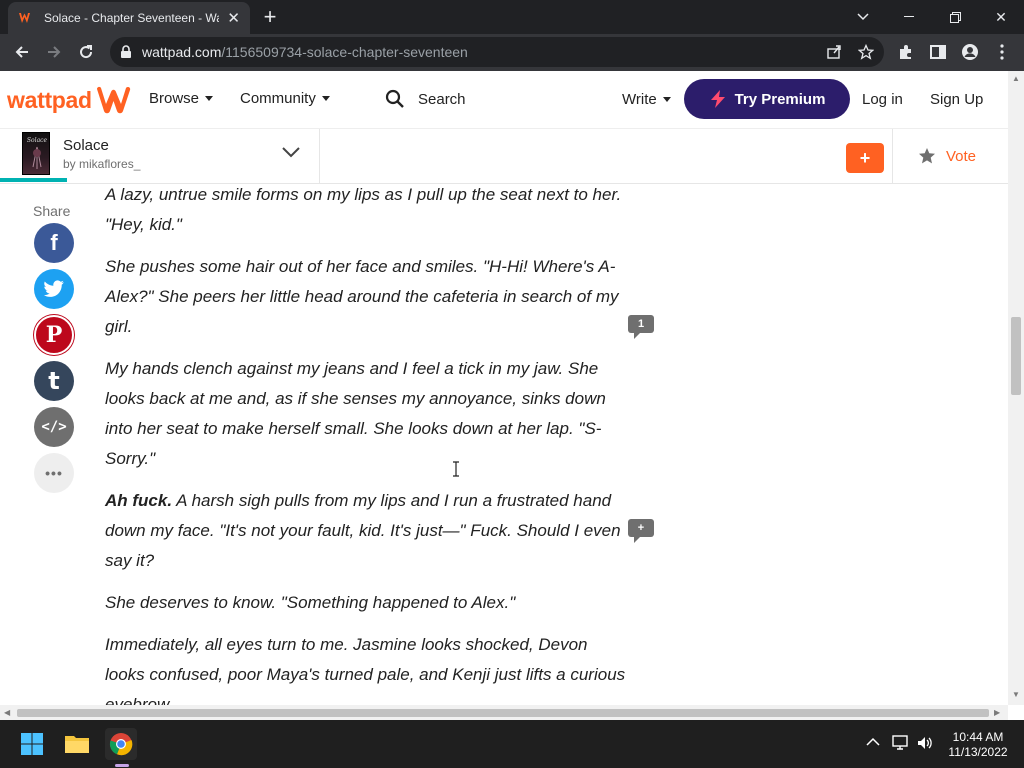  Describe the element at coordinates (7, 712) in the screenshot. I see `scroll-left-icon: ◀` at that location.